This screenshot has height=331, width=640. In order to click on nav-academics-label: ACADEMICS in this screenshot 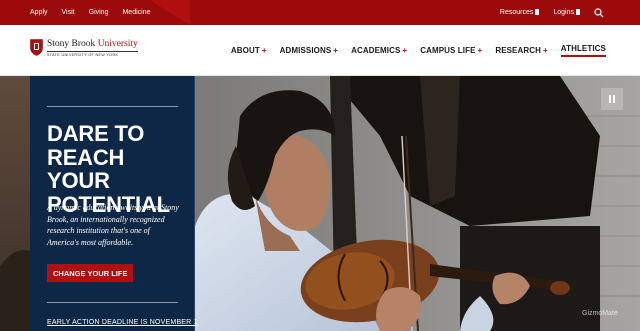, I will do `click(376, 50)`.